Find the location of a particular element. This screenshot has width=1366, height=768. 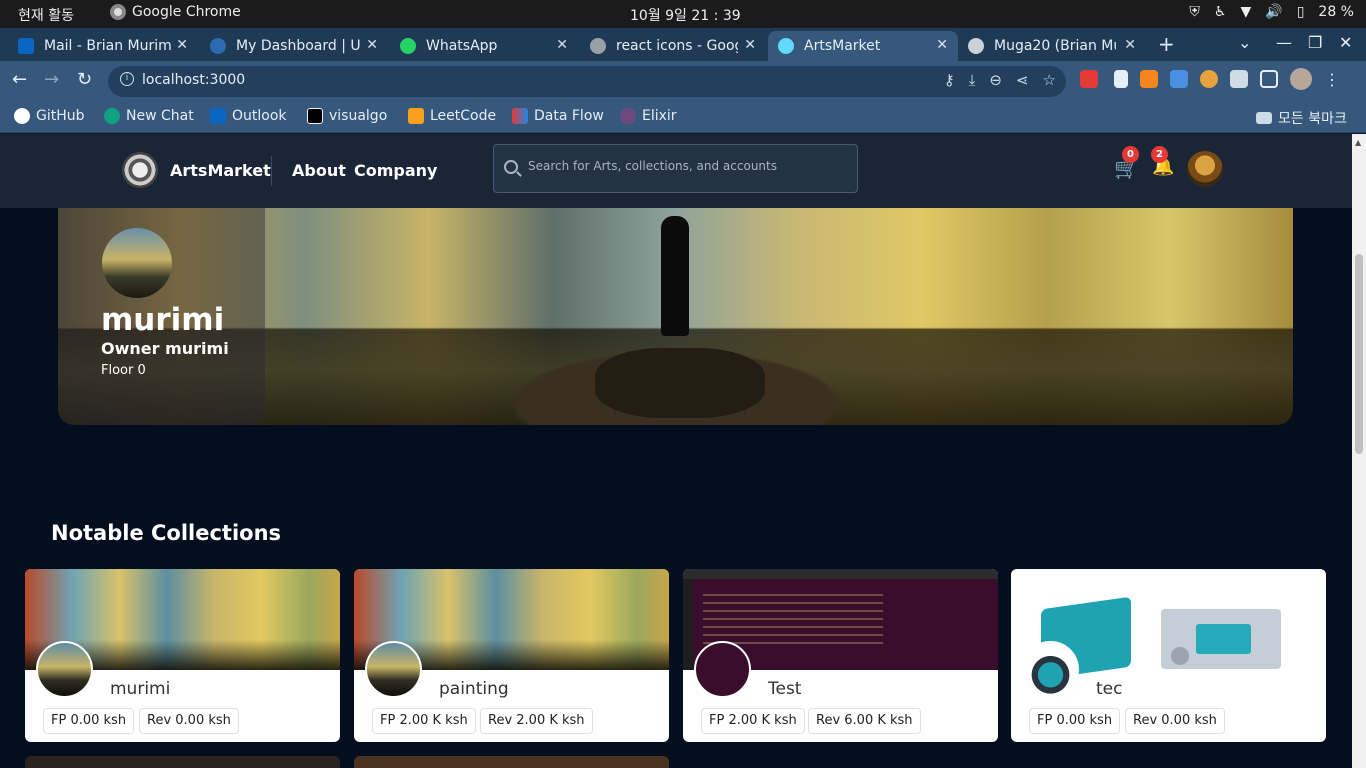

bookmark-github: GitHub is located at coordinates (49, 116).